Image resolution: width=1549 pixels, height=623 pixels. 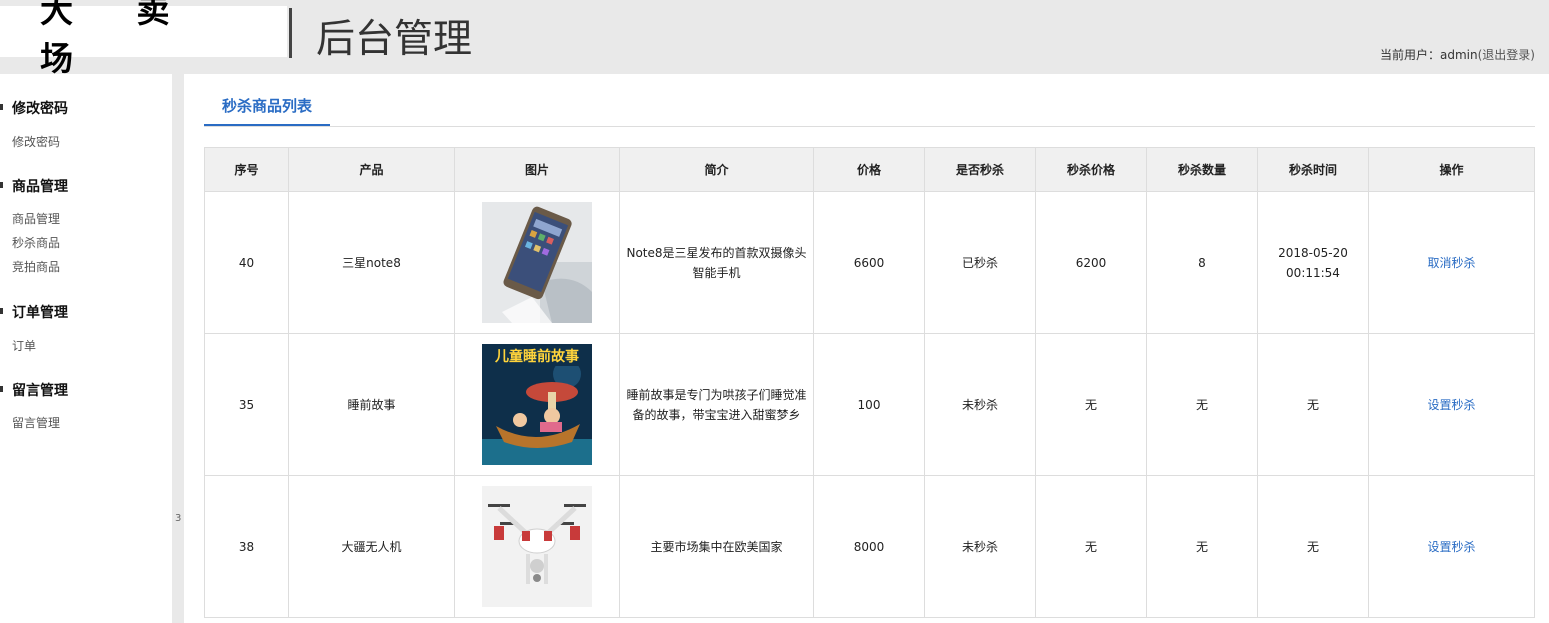 I want to click on sidebar-group-orders: 订单管理, so click(x=34, y=312).